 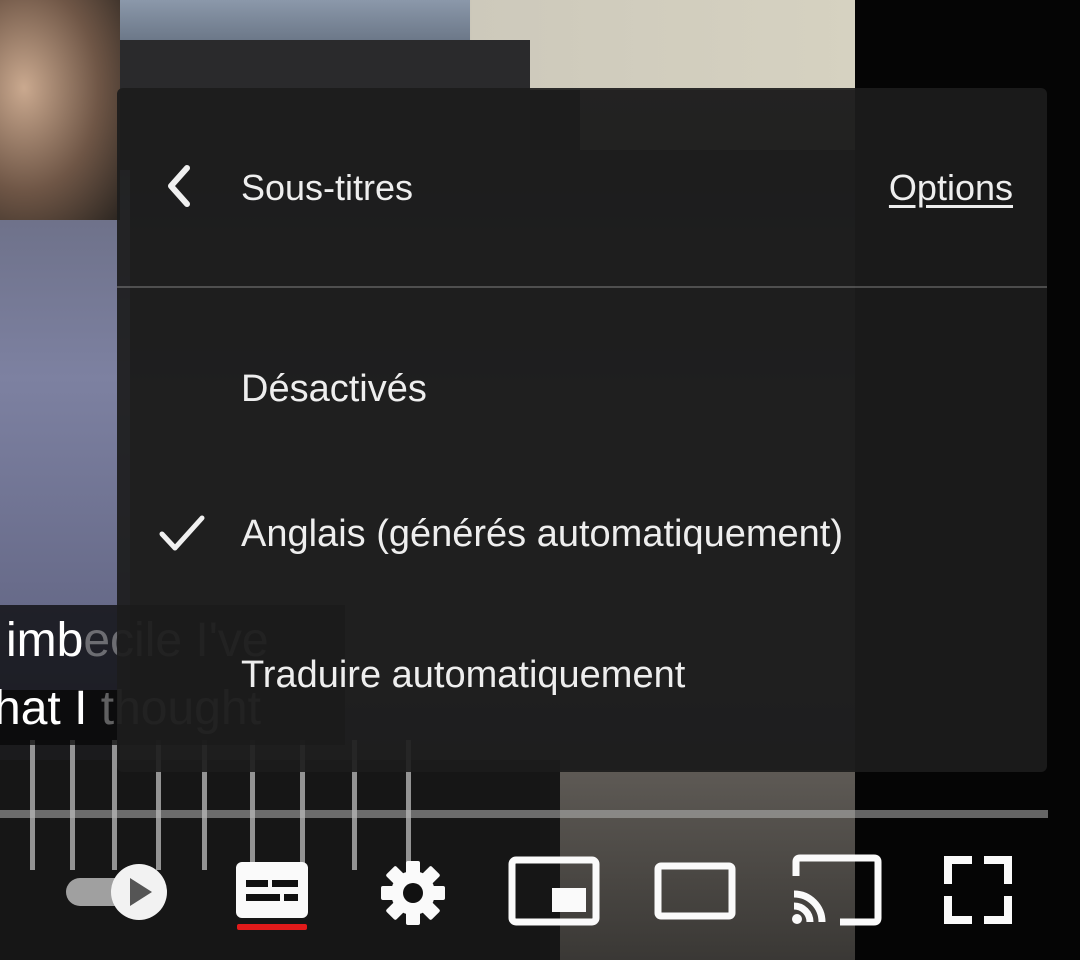 I want to click on miniplayer-button, so click(x=554, y=891).